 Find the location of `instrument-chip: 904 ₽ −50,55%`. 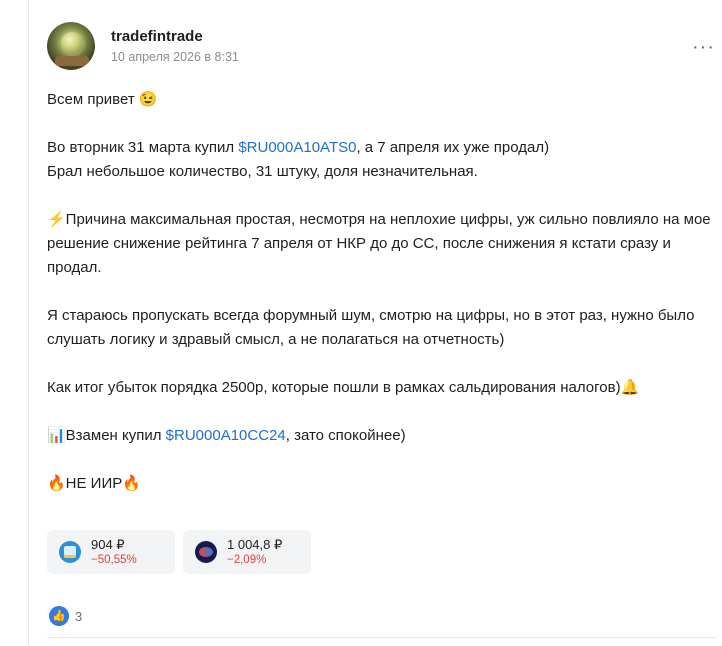

instrument-chip: 904 ₽ −50,55% is located at coordinates (111, 552).